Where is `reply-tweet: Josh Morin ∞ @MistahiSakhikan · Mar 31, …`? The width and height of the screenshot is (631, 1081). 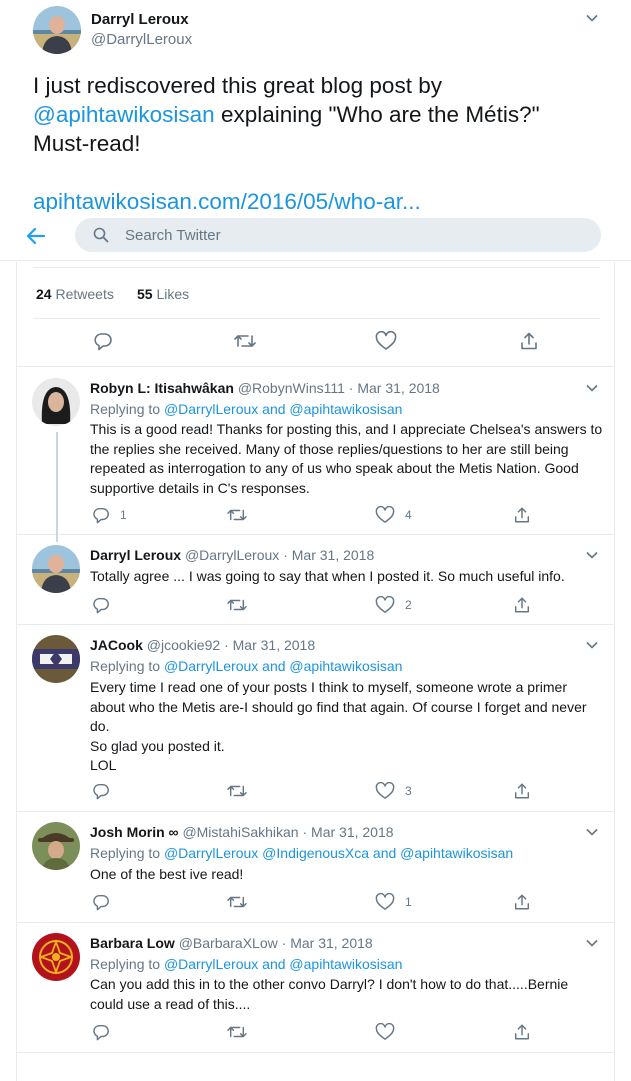 reply-tweet: Josh Morin ∞ @MistahiSakhikan · Mar 31, … is located at coordinates (315, 867).